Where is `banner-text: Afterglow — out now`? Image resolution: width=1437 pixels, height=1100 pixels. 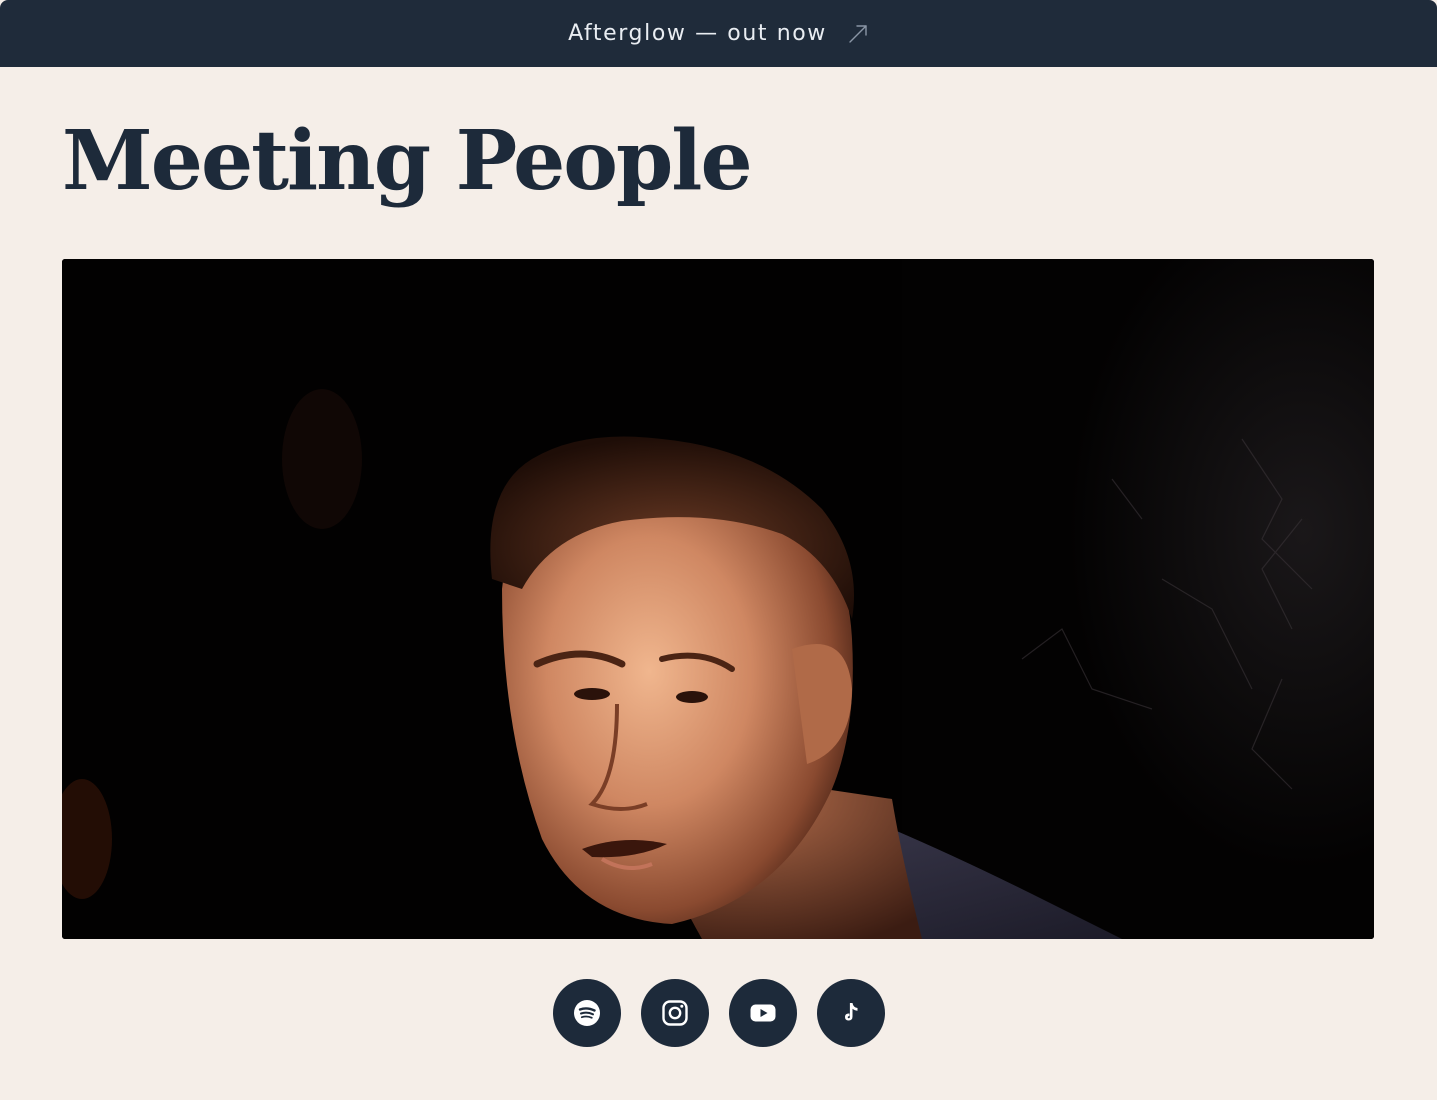
banner-text: Afterglow — out now is located at coordinates (697, 33).